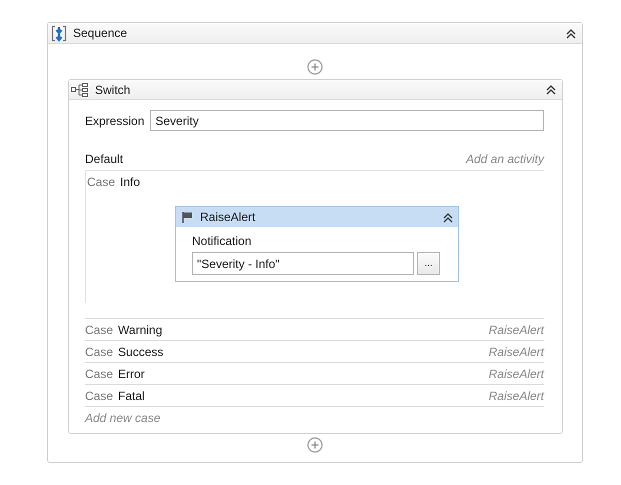 The height and width of the screenshot is (485, 621). I want to click on case-value: Fatal, so click(131, 395).